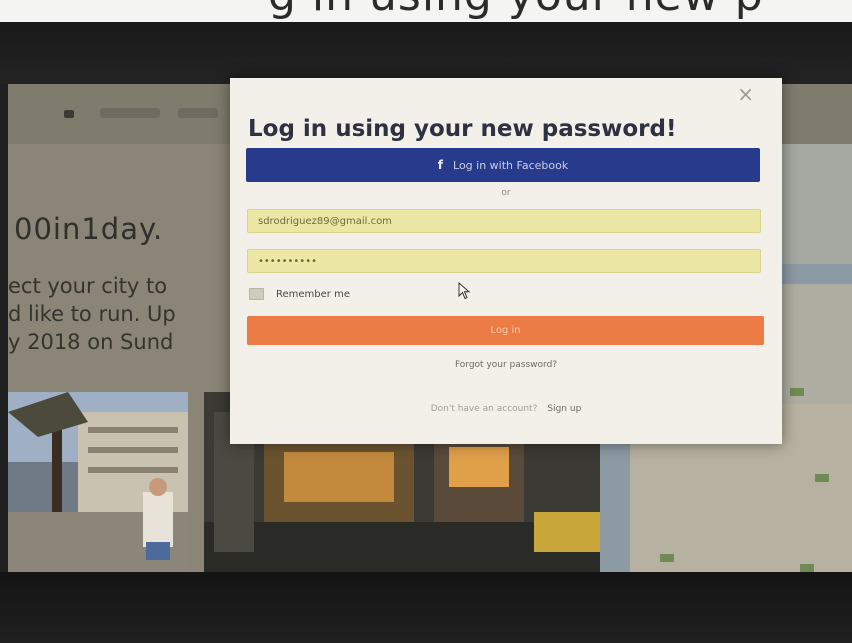 Image resolution: width=852 pixels, height=643 pixels. Describe the element at coordinates (505, 330) in the screenshot. I see `login-button: Log in` at that location.